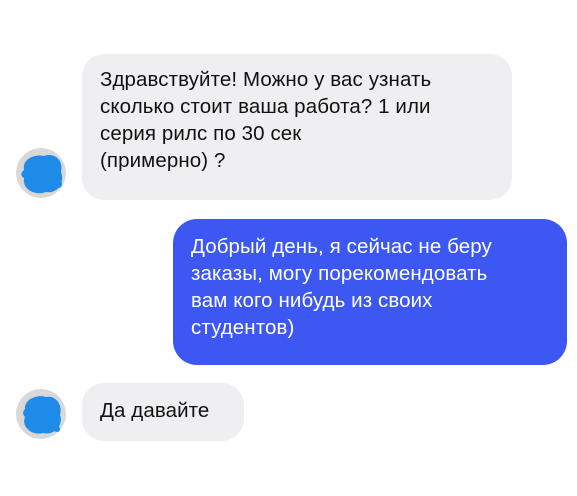 This screenshot has width=577, height=496. Describe the element at coordinates (341, 246) in the screenshot. I see `message-text-line: Добрый день, я сейчас не беру` at that location.